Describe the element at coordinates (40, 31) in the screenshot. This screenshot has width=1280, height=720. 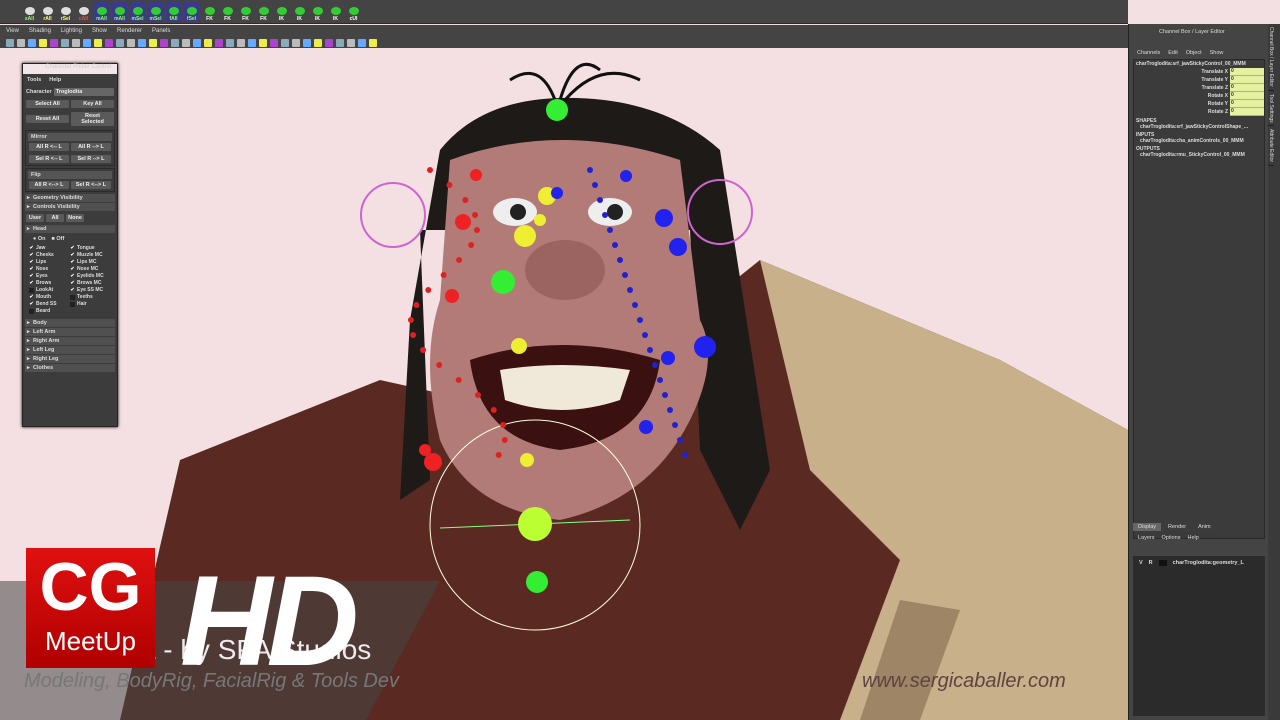
I see `menu-shading: Shading` at that location.